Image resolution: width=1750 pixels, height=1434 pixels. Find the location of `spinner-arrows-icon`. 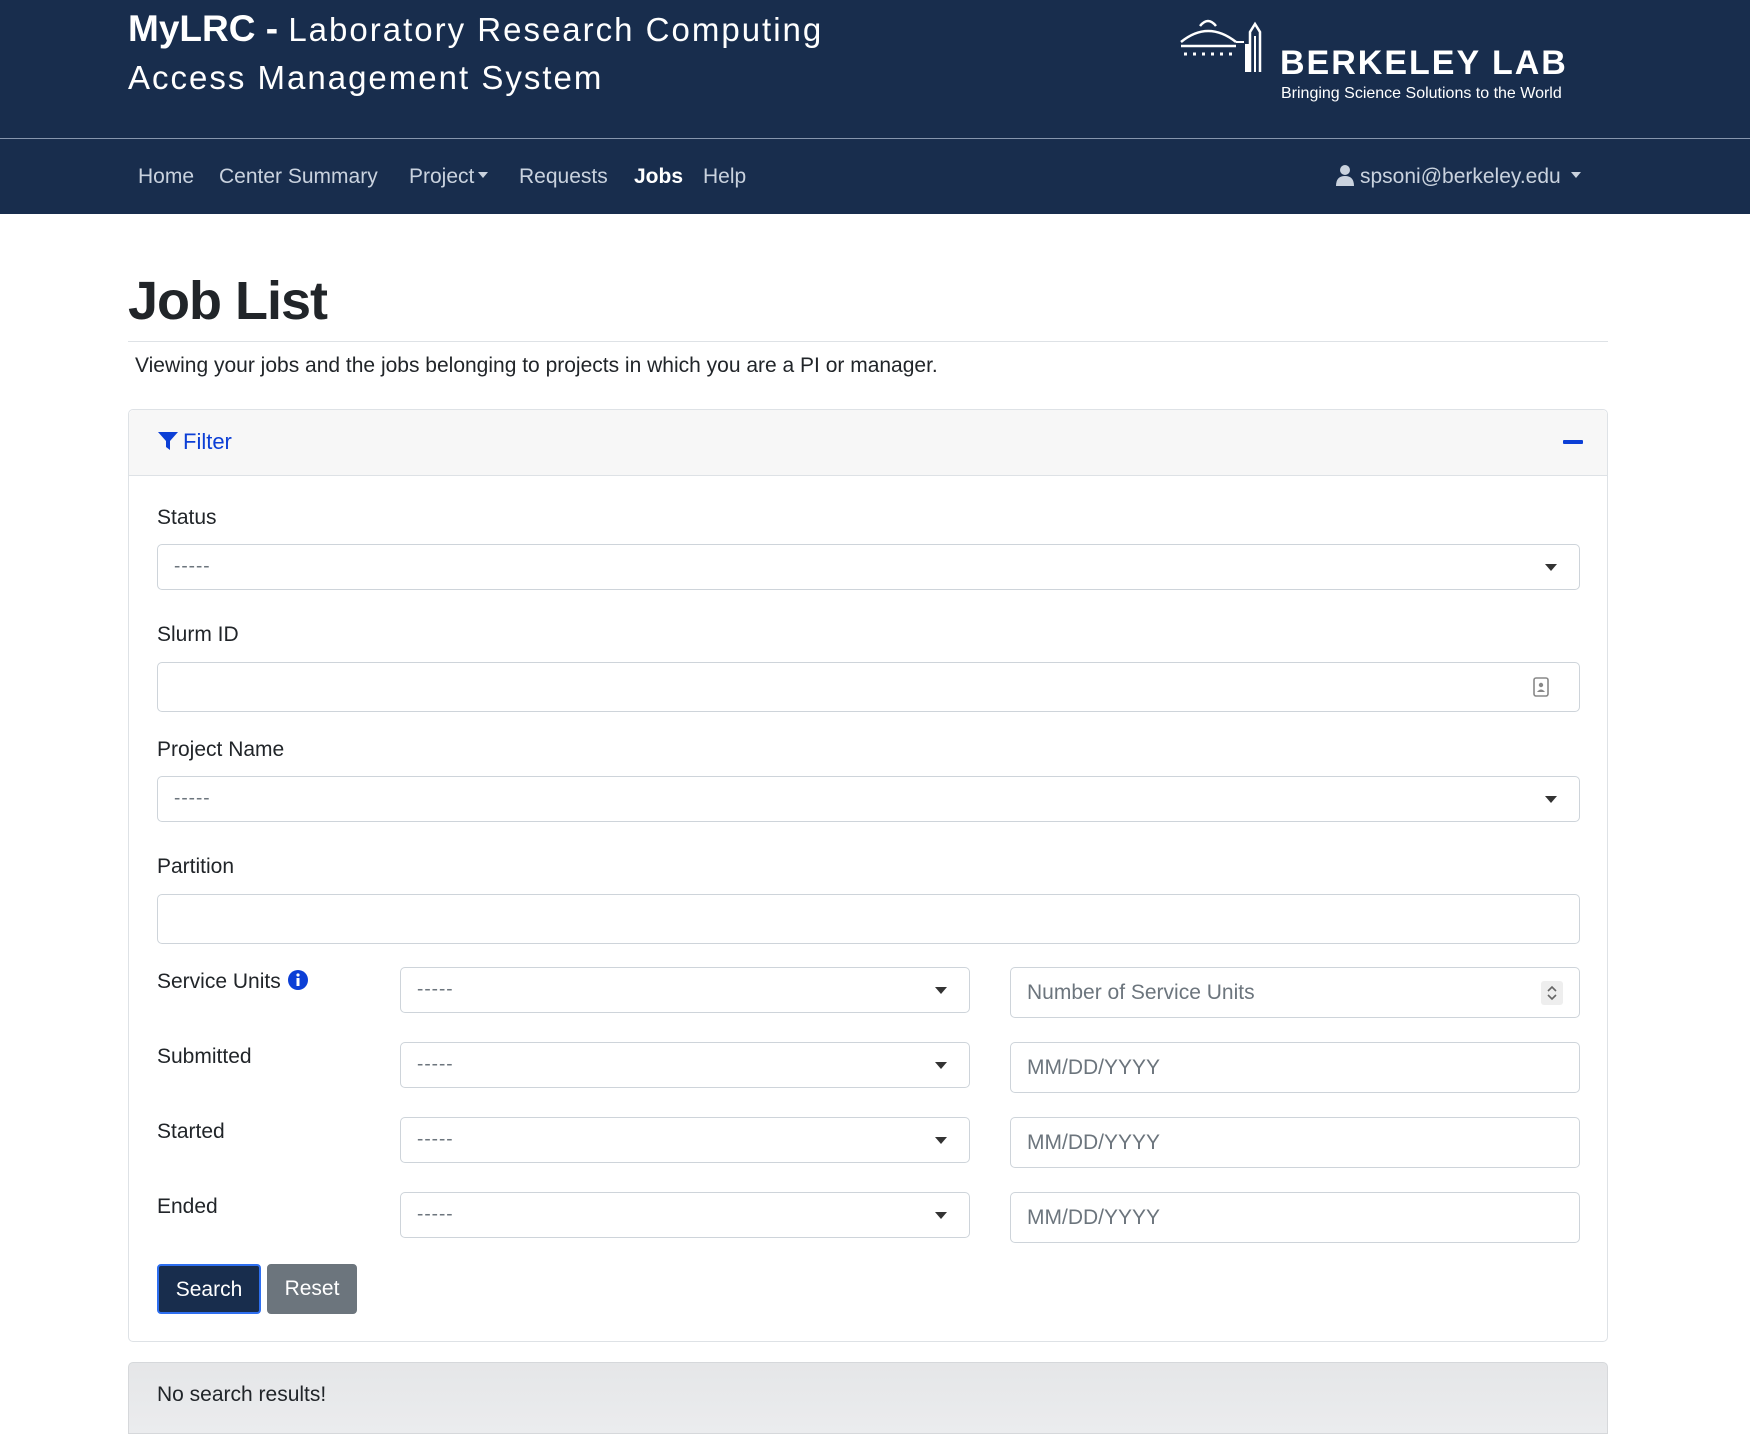

spinner-arrows-icon is located at coordinates (1552, 992).